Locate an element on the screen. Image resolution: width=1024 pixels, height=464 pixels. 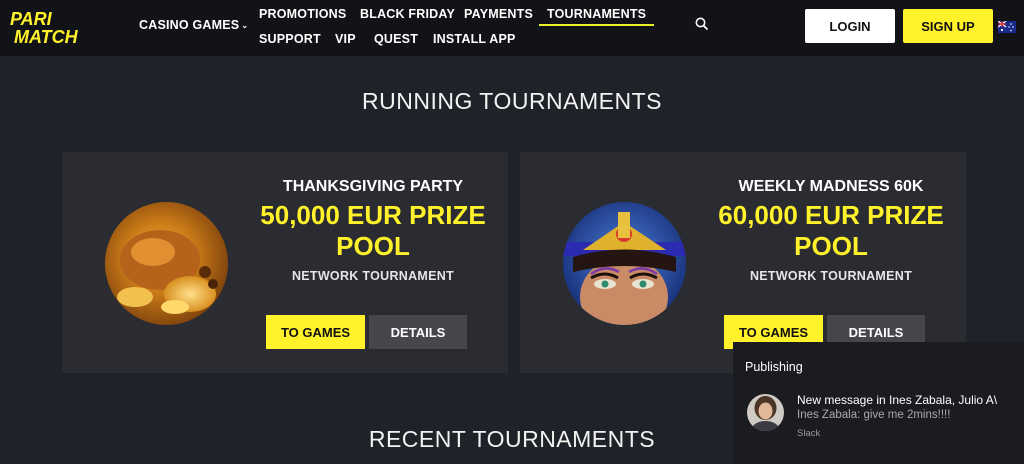
nav-vip: VIP is located at coordinates (345, 39).